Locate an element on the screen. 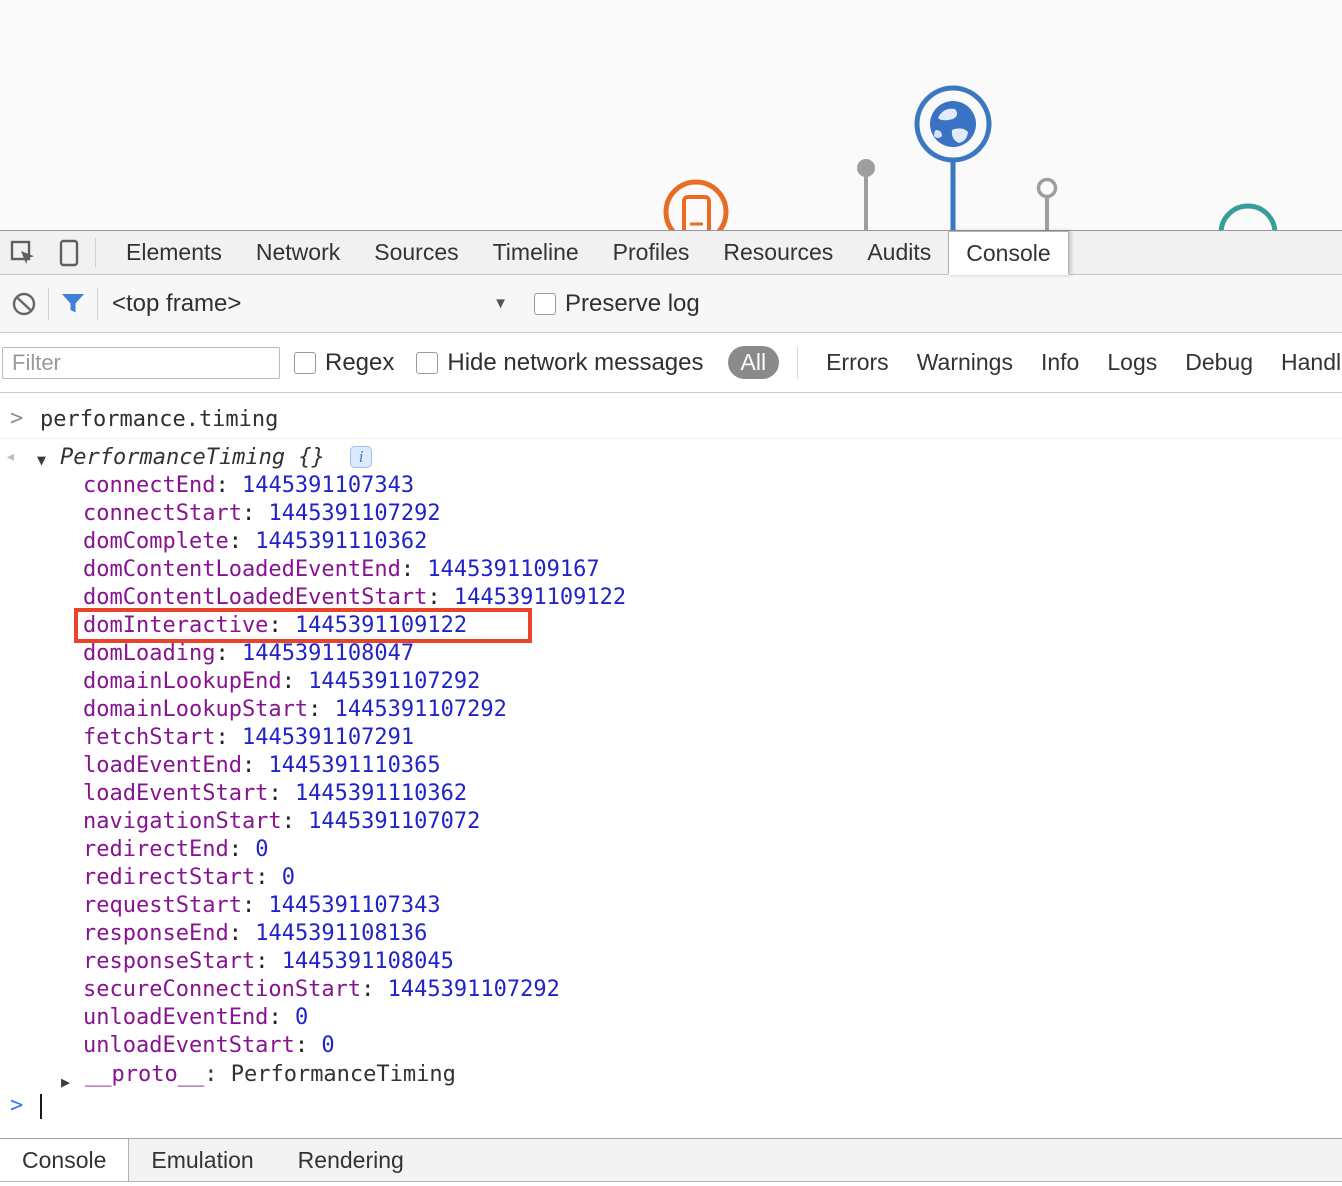  filter-levels: All Errors Warnings Info Logs Debug Handled is located at coordinates (1023, 362).